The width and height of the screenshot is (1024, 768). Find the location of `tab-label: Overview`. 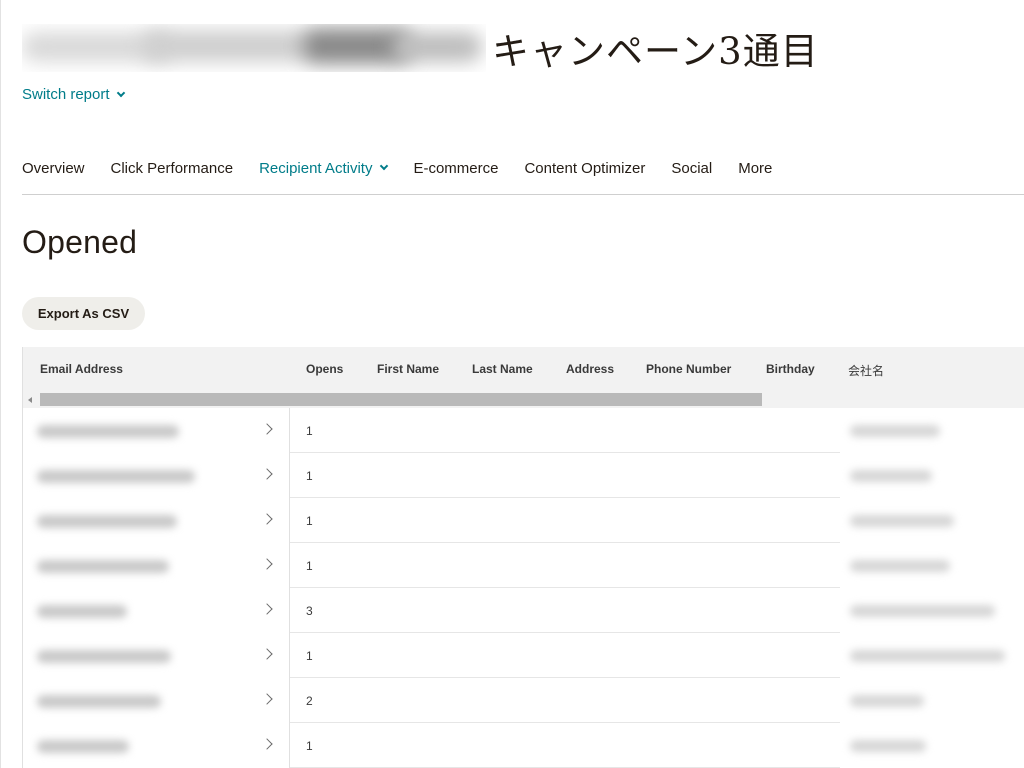

tab-label: Overview is located at coordinates (53, 168).